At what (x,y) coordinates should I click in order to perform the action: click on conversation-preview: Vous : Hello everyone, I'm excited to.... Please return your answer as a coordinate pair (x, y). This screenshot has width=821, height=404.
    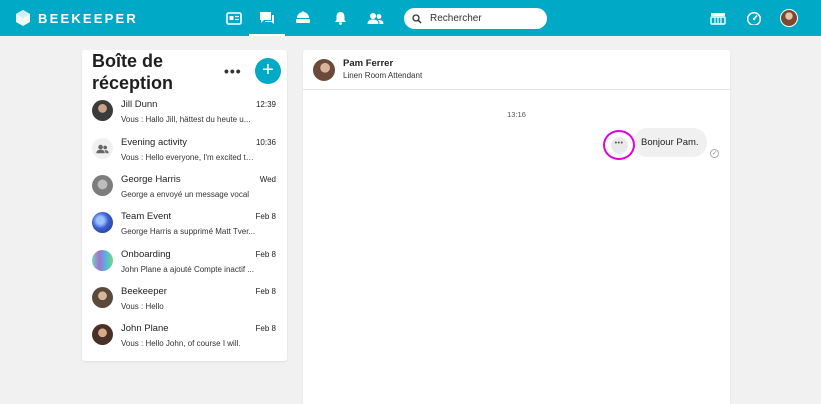
    Looking at the image, I should click on (188, 157).